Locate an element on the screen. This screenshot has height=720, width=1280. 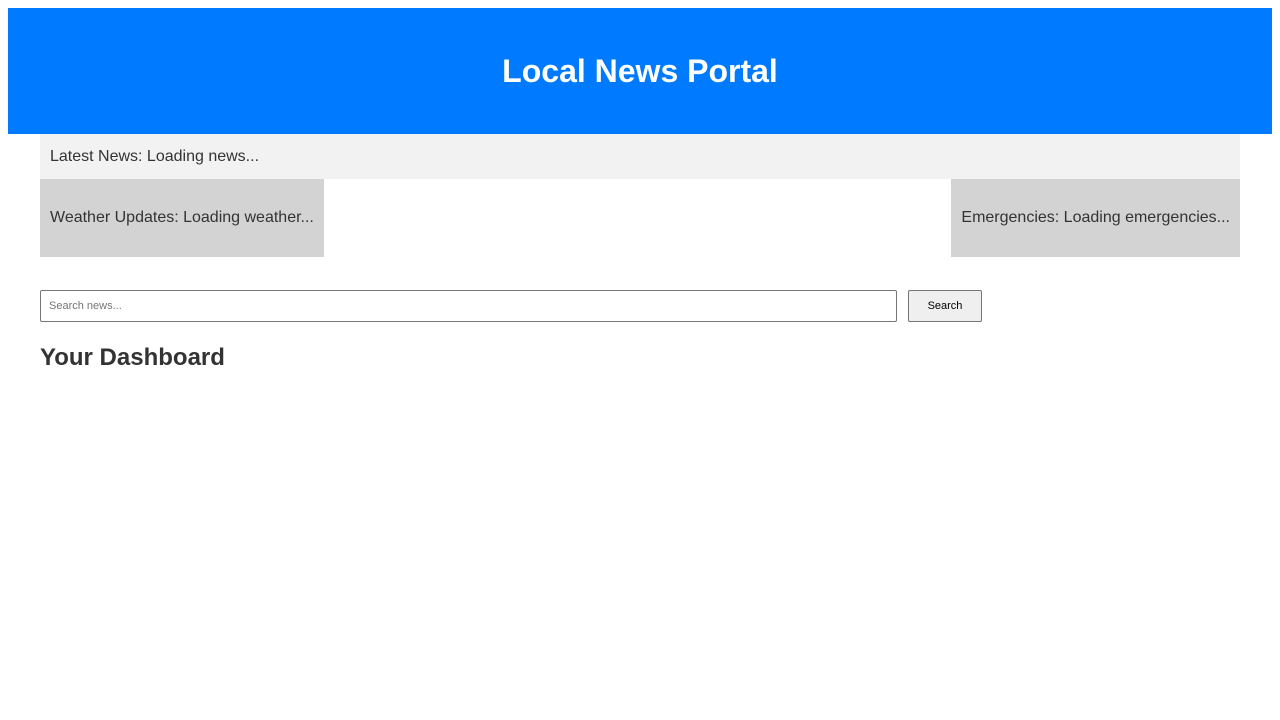
search-button: Search is located at coordinates (945, 306).